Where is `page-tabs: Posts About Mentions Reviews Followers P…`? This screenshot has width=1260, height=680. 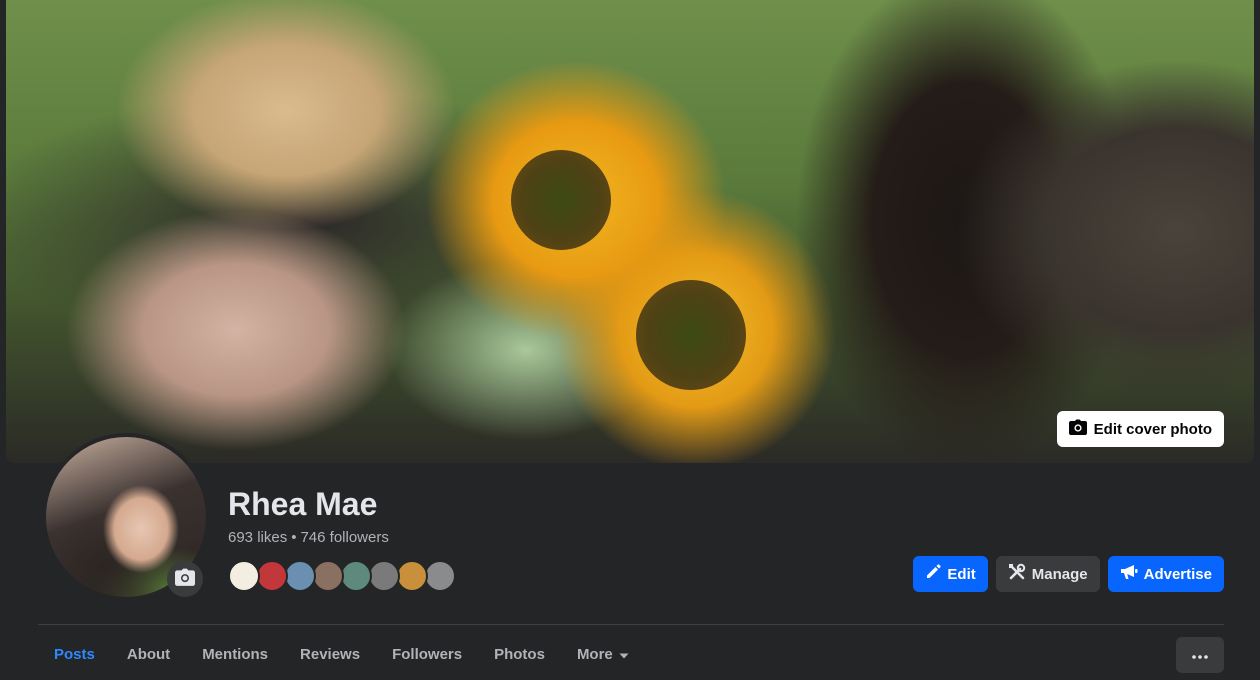 page-tabs: Posts About Mentions Reviews Followers P… is located at coordinates (341, 656).